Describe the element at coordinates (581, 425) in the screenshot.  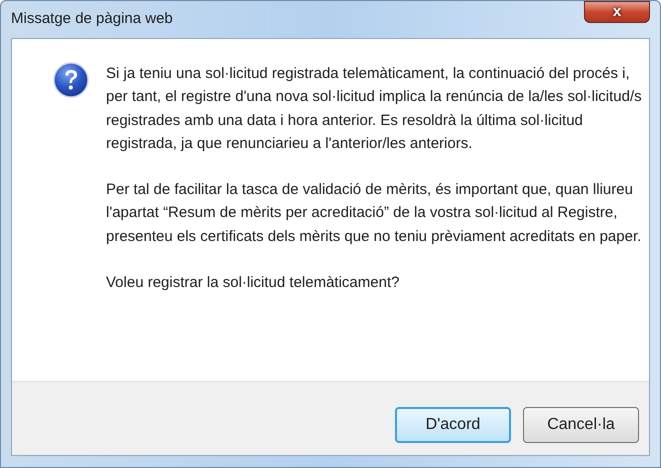
I see `dialog-button: Cancel·la` at that location.